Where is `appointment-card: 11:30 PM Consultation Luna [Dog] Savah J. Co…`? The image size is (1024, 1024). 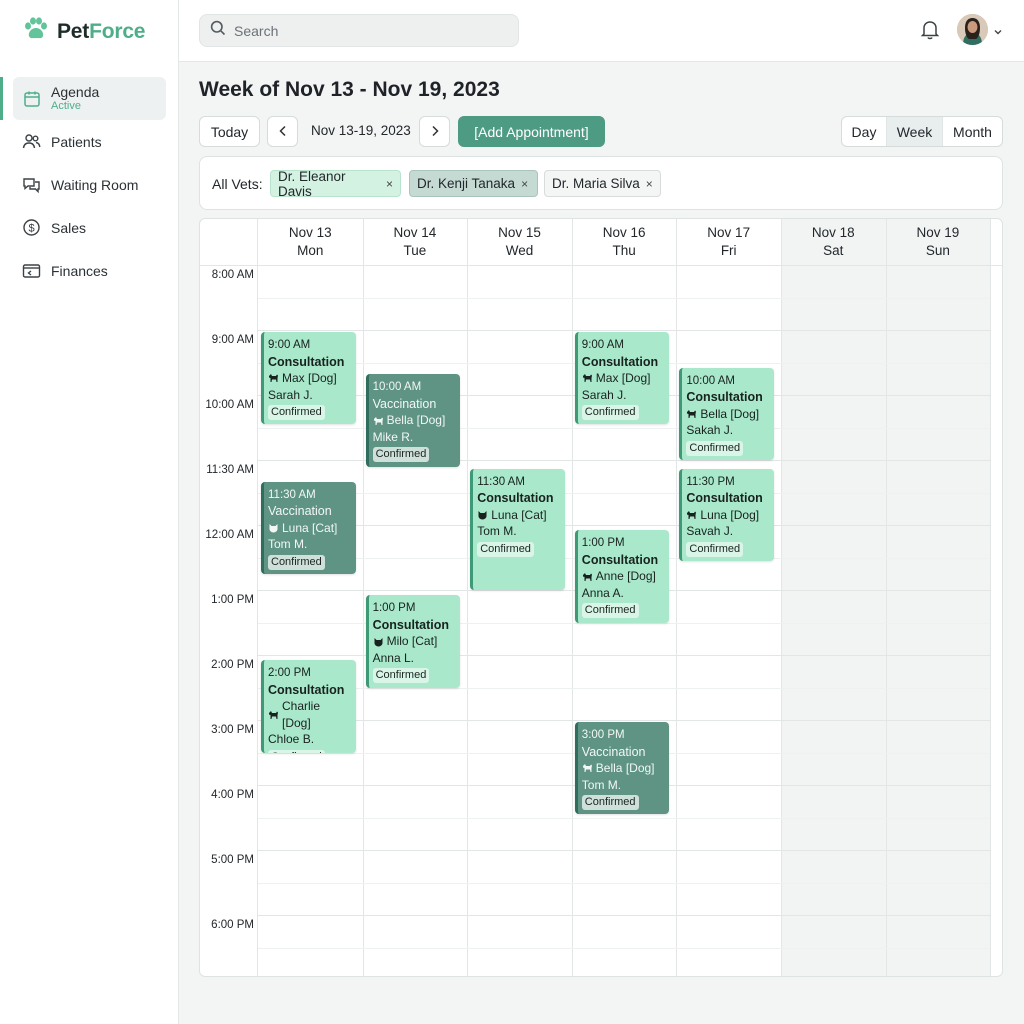
appointment-card: 11:30 PM Consultation Luna [Dog] Savah J. Co… is located at coordinates (726, 514).